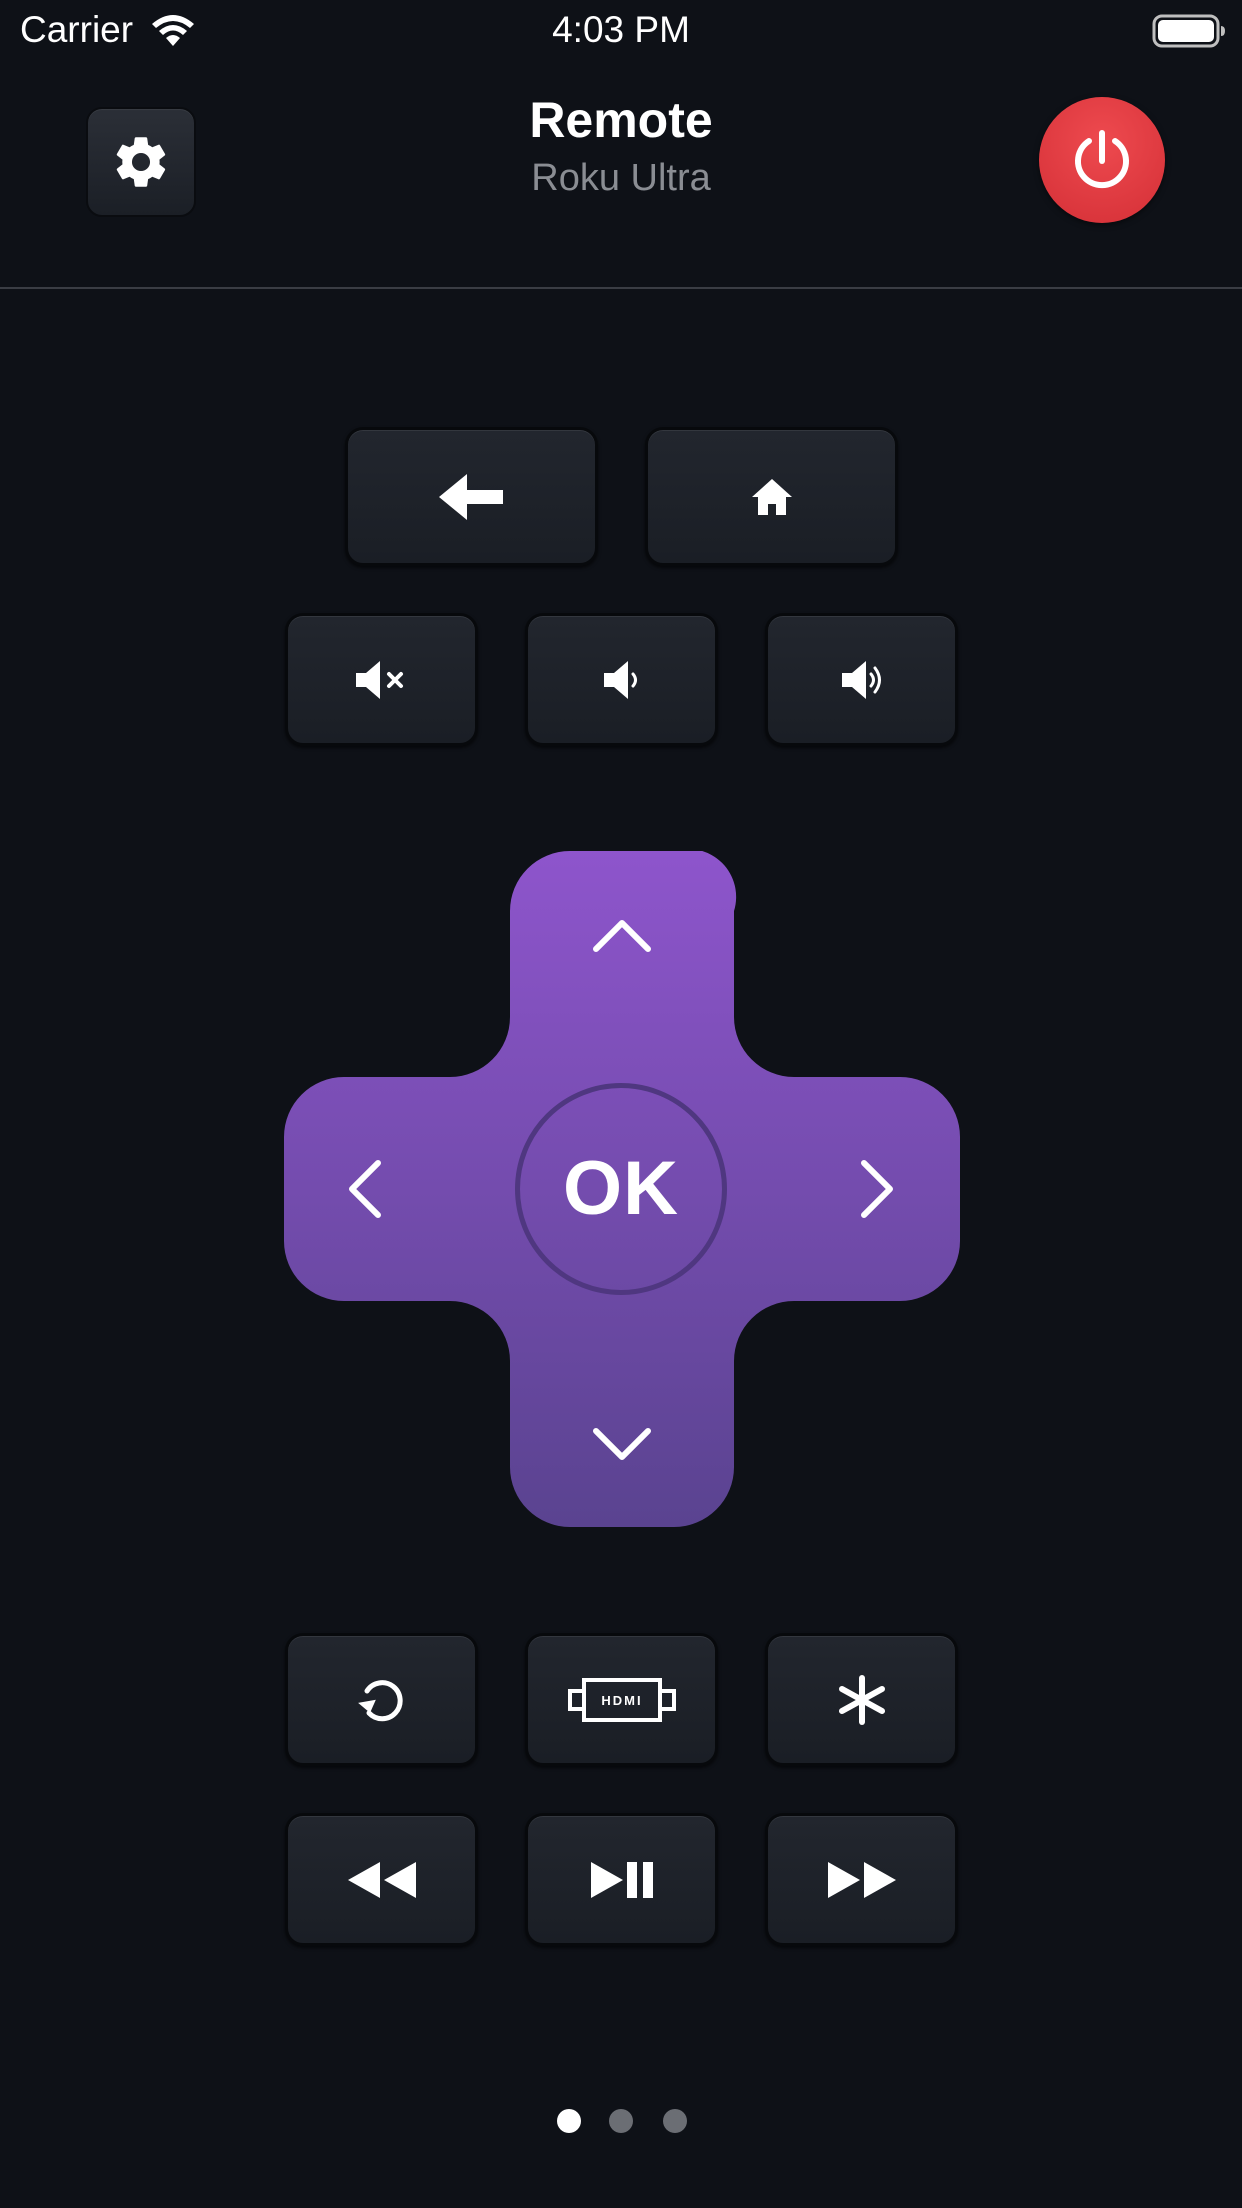 This screenshot has height=2208, width=1242. I want to click on volume-down-button, so click(621, 679).